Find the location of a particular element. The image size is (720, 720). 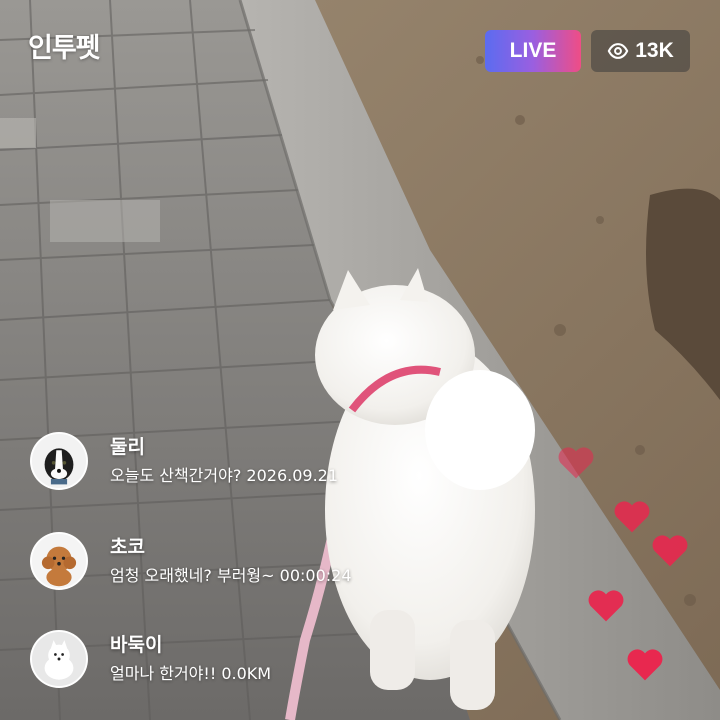

comment-author: 초코 is located at coordinates (127, 547).